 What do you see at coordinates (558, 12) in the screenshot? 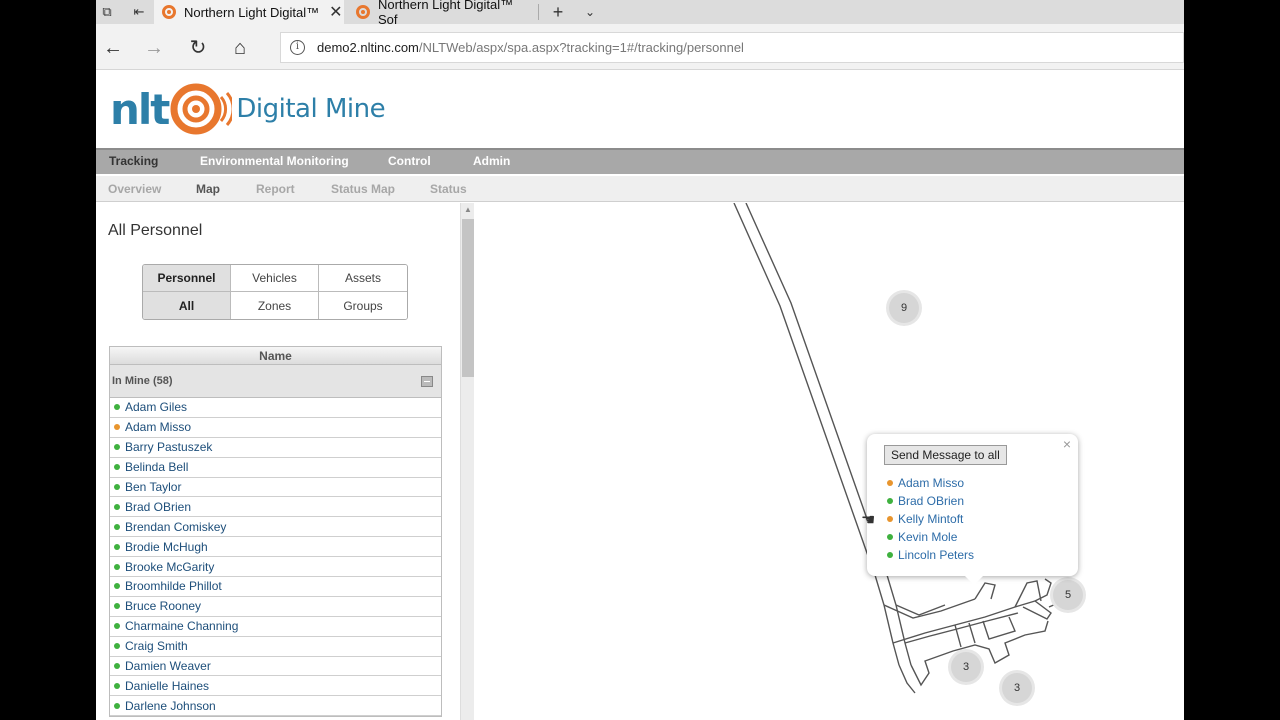
I see `new-tab-button: +` at bounding box center [558, 12].